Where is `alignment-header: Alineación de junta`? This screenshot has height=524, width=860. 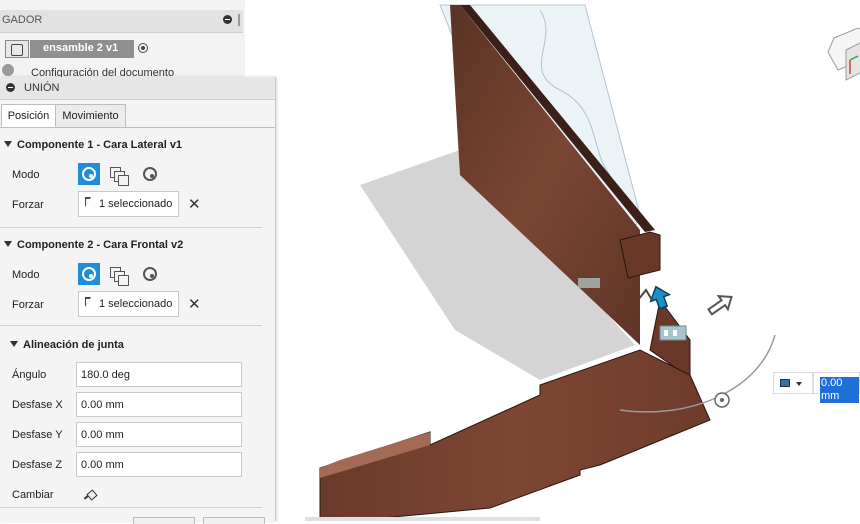
alignment-header: Alineación de junta is located at coordinates (67, 345).